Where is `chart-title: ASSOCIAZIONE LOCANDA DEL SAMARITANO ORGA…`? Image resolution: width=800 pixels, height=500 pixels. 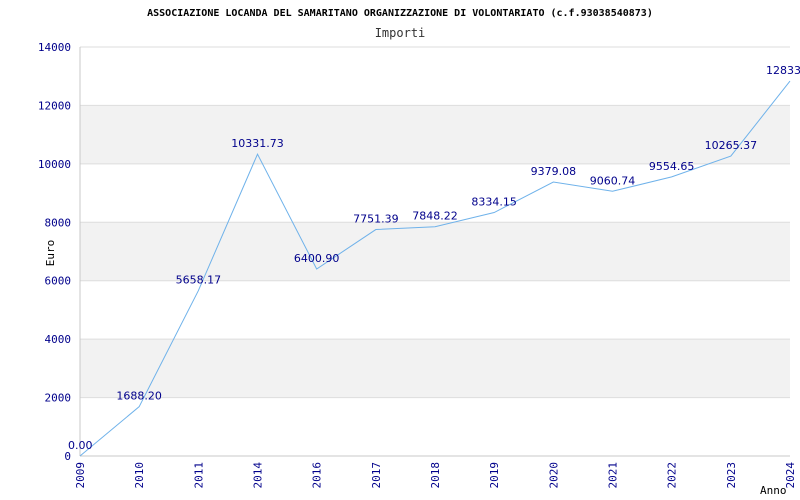
chart-title: ASSOCIAZIONE LOCANDA DEL SAMARITANO ORGA… is located at coordinates (400, 13).